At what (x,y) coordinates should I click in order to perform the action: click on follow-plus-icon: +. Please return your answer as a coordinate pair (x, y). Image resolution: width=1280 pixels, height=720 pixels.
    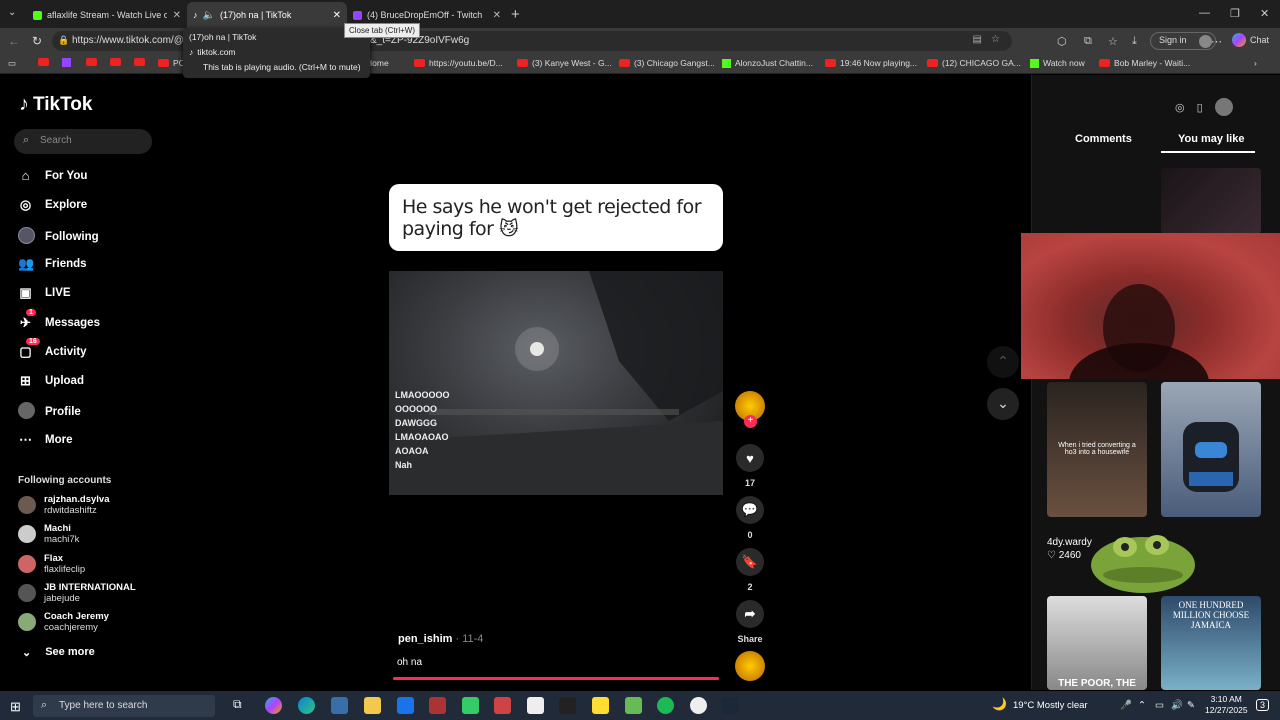
    Looking at the image, I should click on (750, 421).